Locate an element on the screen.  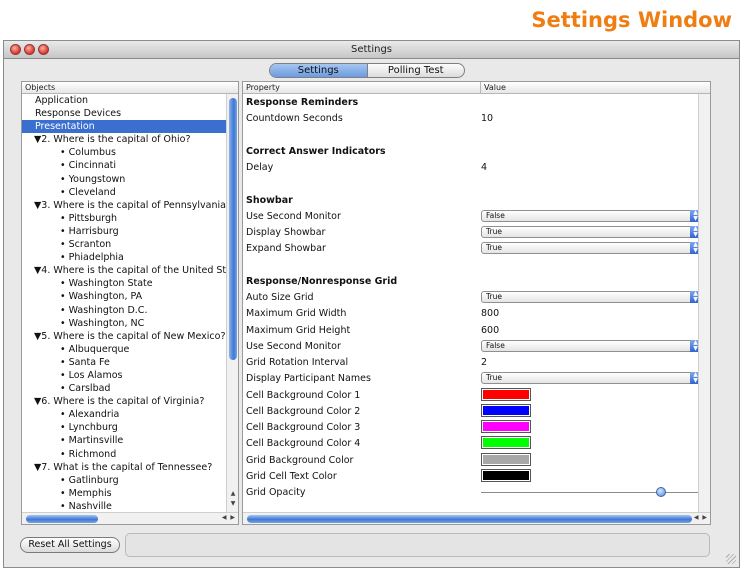
reset-all-settings-button: Reset All Settings is located at coordinates (70, 545).